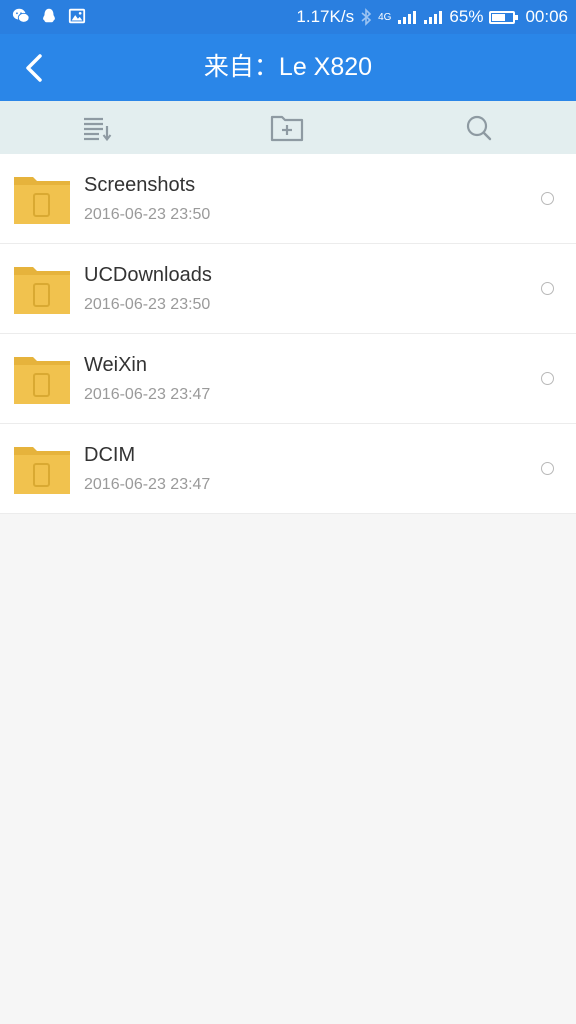  What do you see at coordinates (140, 185) in the screenshot?
I see `file-name: Screenshots` at bounding box center [140, 185].